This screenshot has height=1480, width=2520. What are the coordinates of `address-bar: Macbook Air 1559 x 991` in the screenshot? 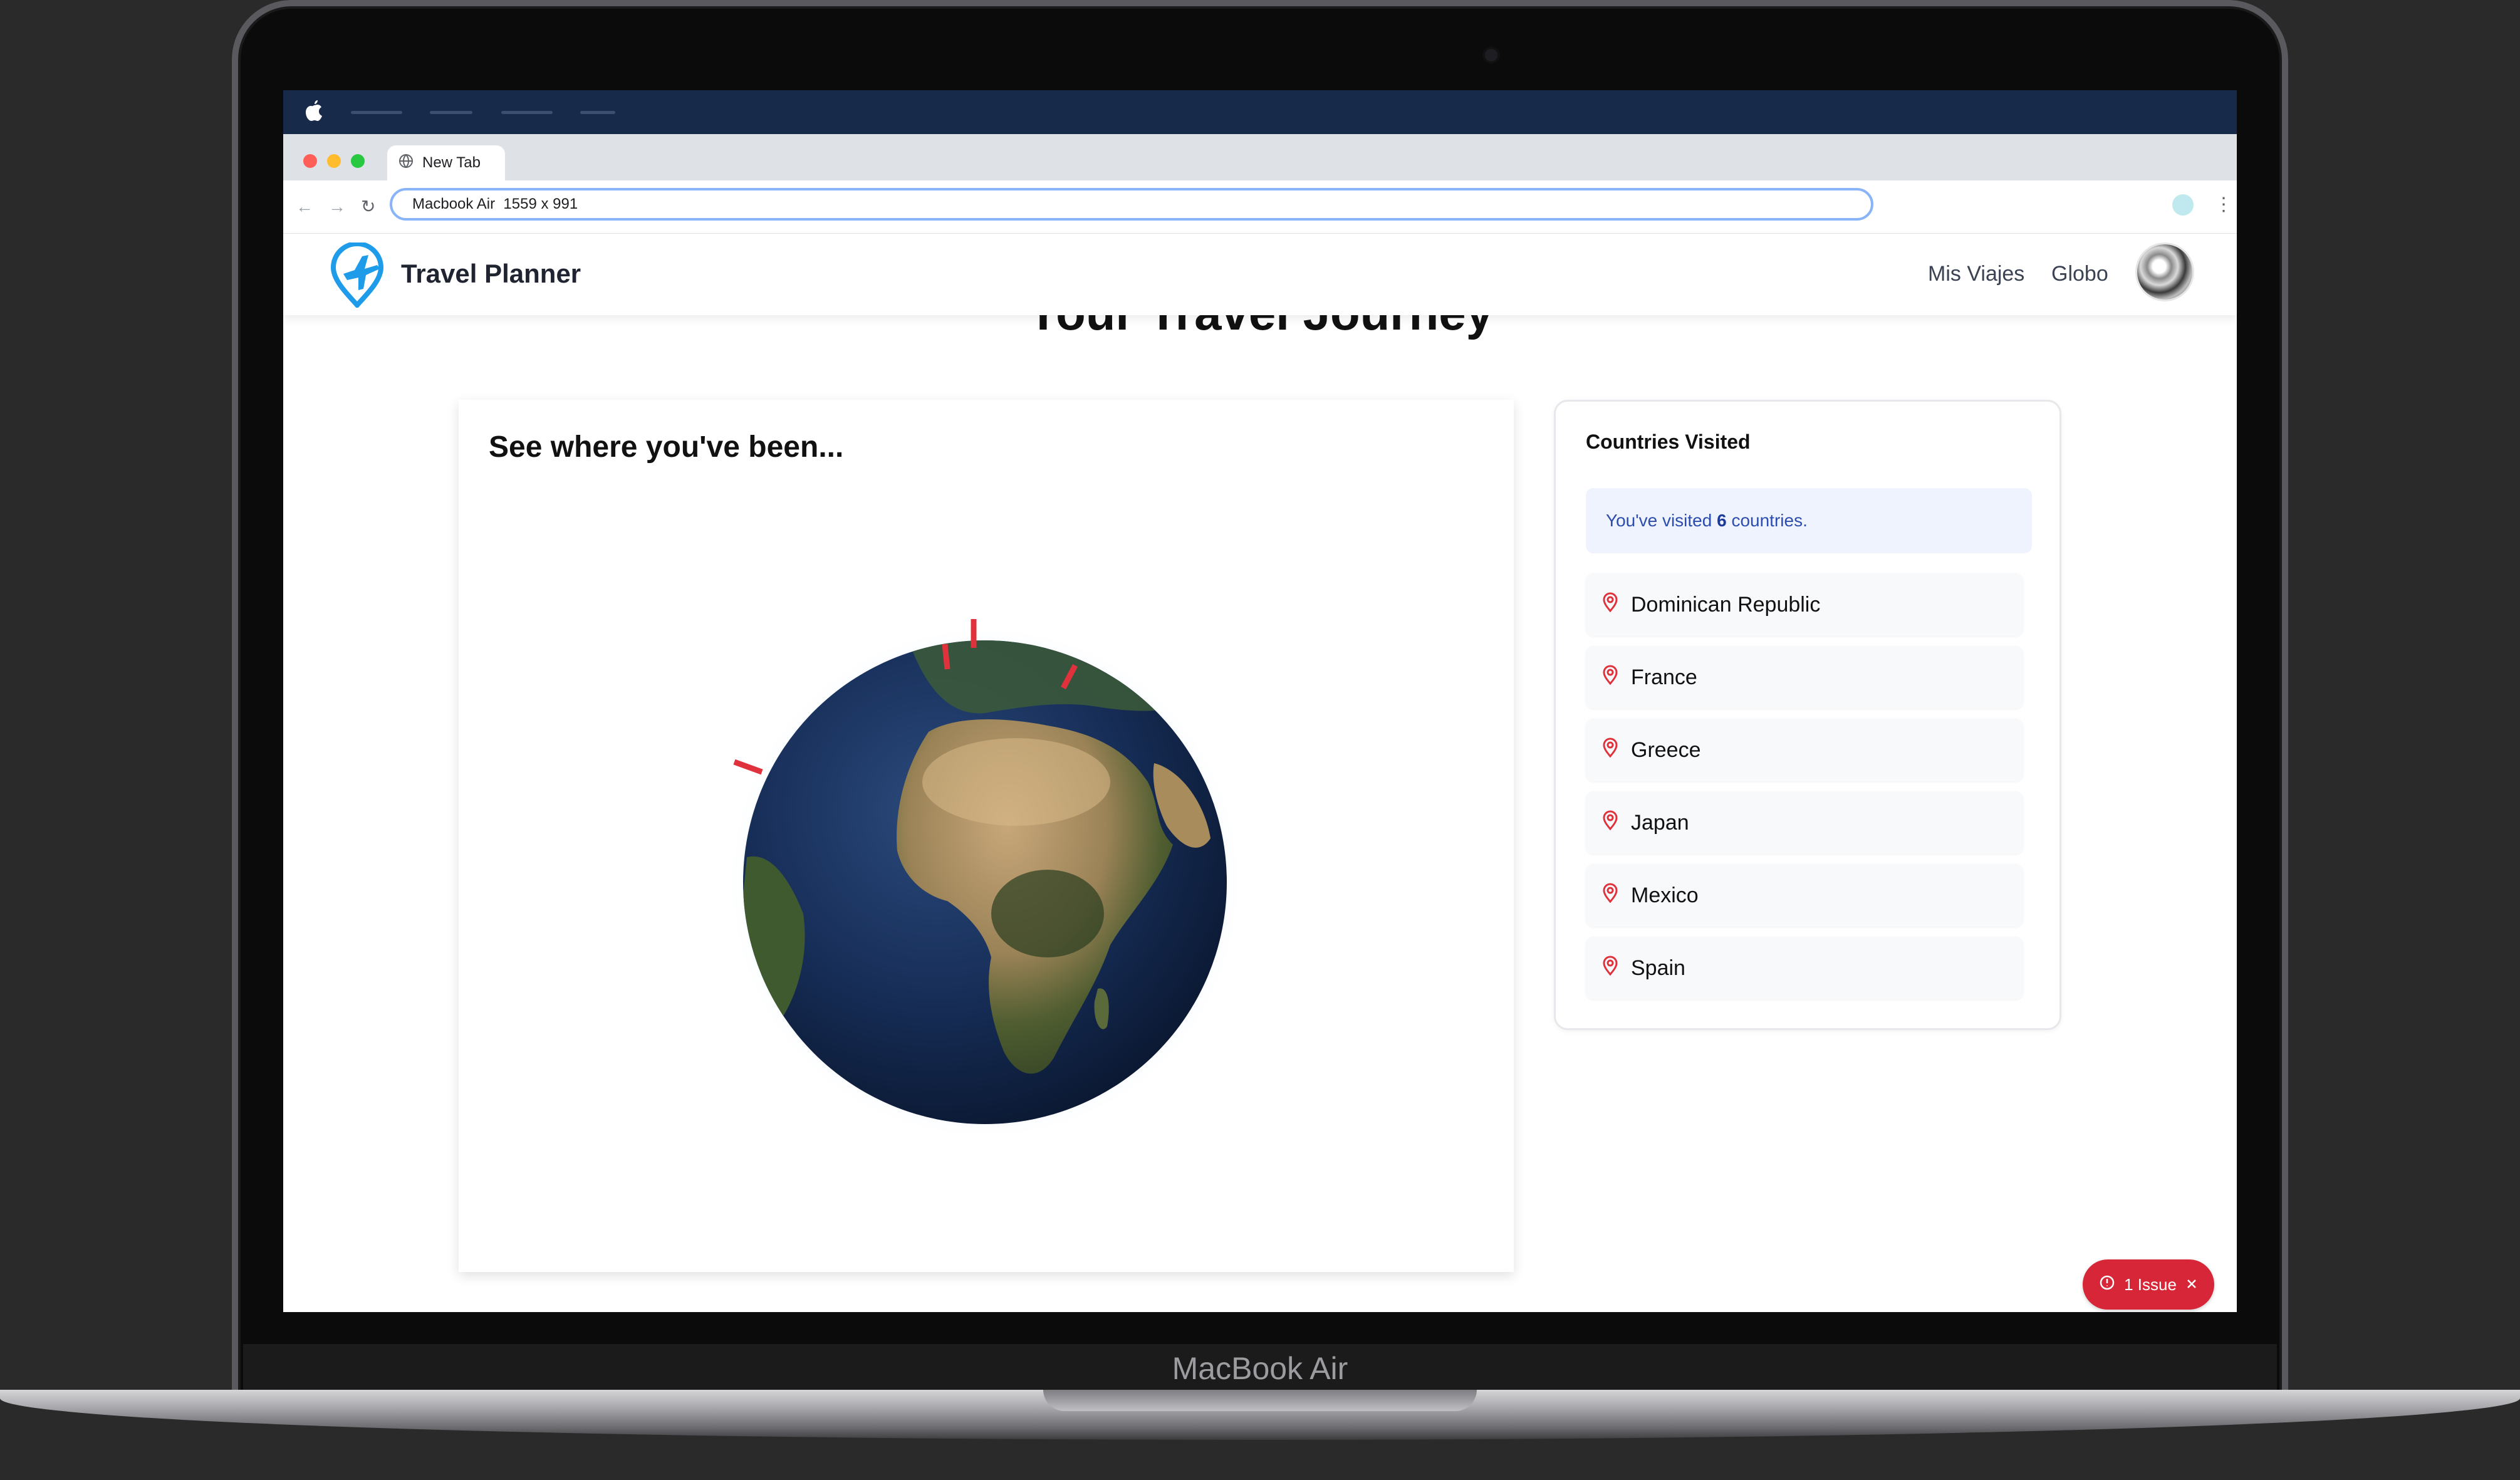 It's located at (1132, 204).